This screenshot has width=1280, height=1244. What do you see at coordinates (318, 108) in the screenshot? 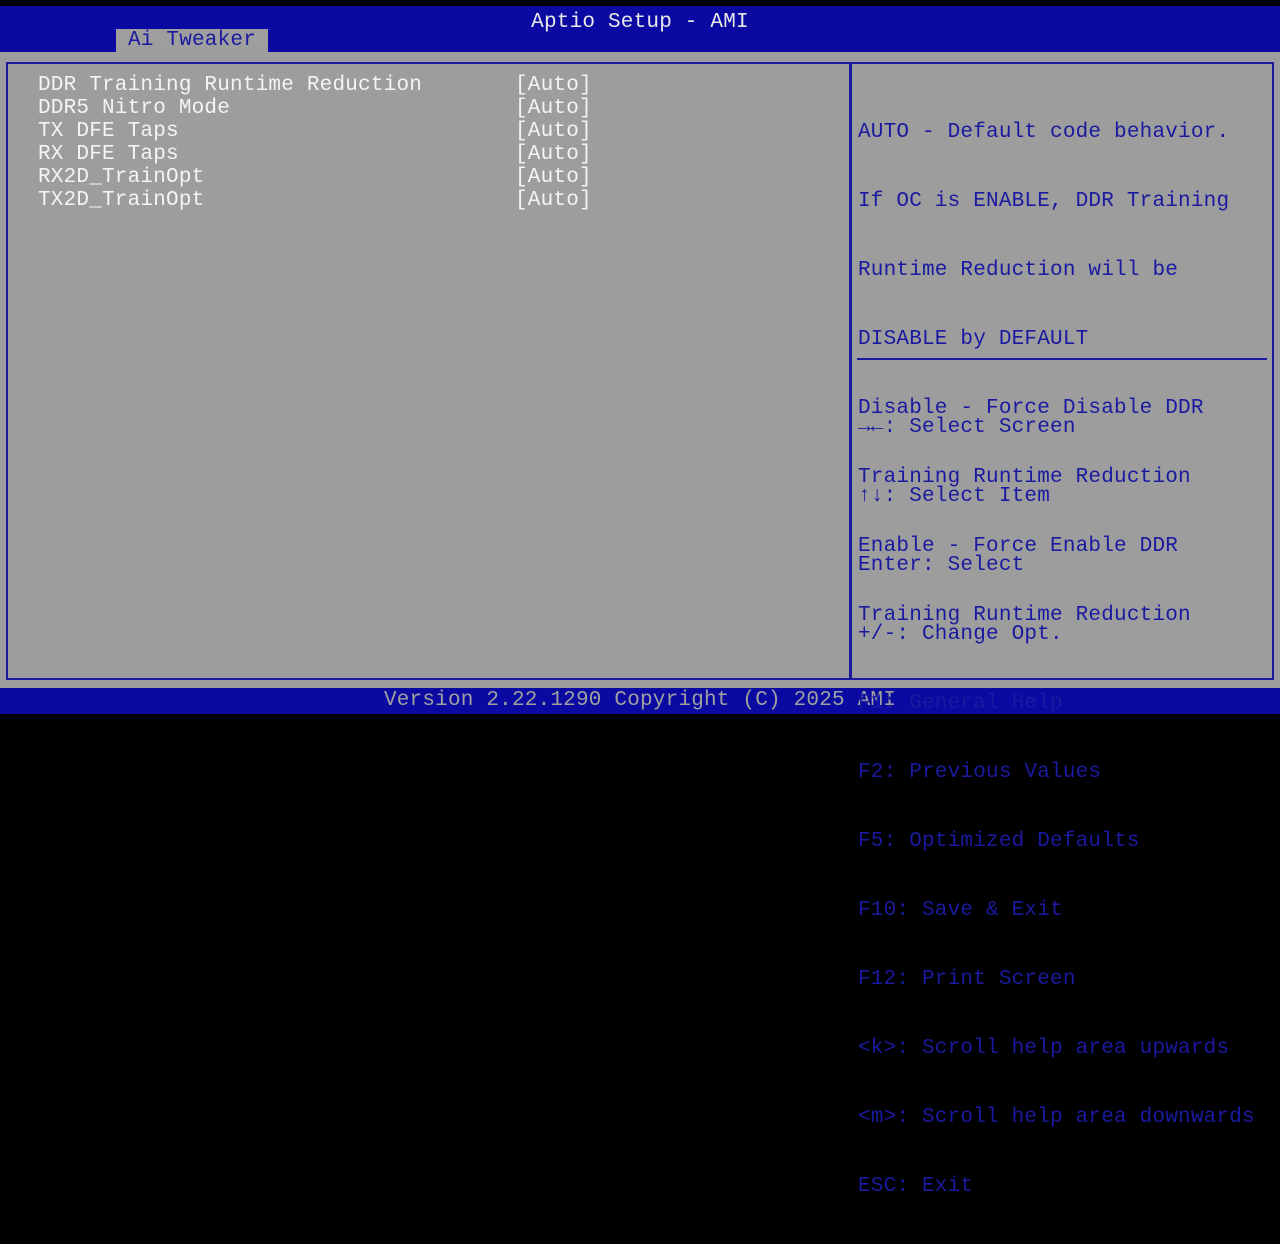
I see `setting-ddr5-nitro-mode: DDR5 Nitro Mode [Auto]` at bounding box center [318, 108].